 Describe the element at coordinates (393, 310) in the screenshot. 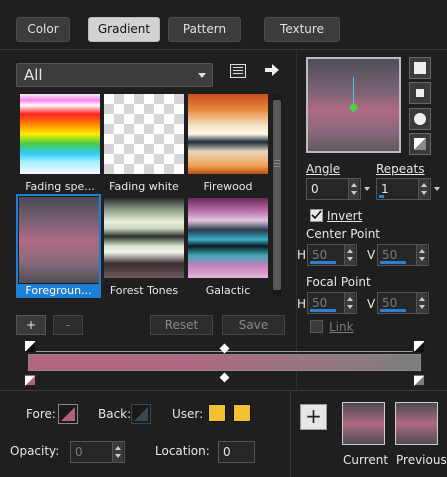

I see `focal-v-level-bar` at that location.